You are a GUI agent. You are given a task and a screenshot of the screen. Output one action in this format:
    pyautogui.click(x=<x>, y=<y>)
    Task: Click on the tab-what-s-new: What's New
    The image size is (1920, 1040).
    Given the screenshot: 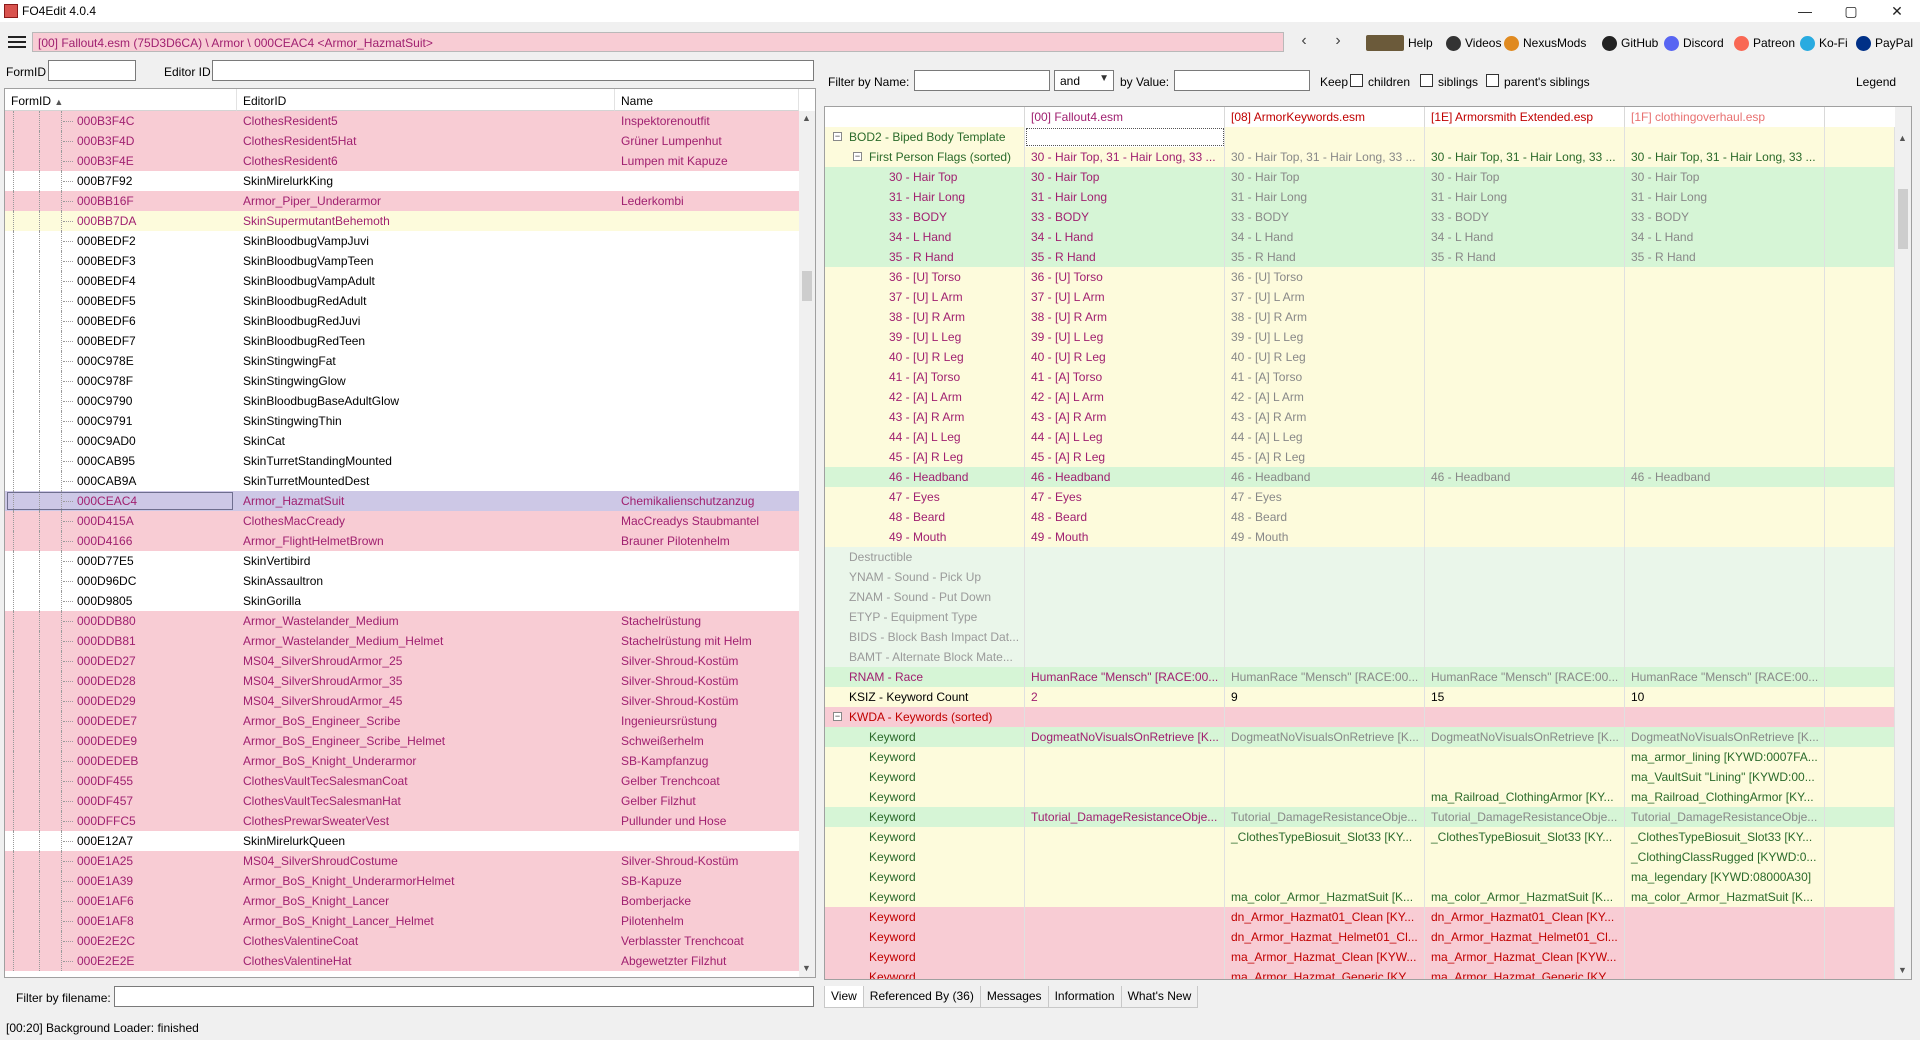 What is the action you would take?
    pyautogui.click(x=1159, y=997)
    